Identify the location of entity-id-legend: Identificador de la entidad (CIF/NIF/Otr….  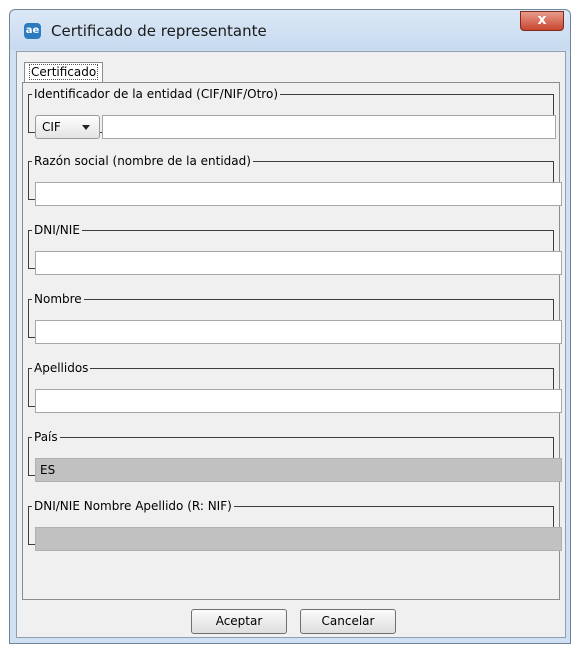
(156, 94).